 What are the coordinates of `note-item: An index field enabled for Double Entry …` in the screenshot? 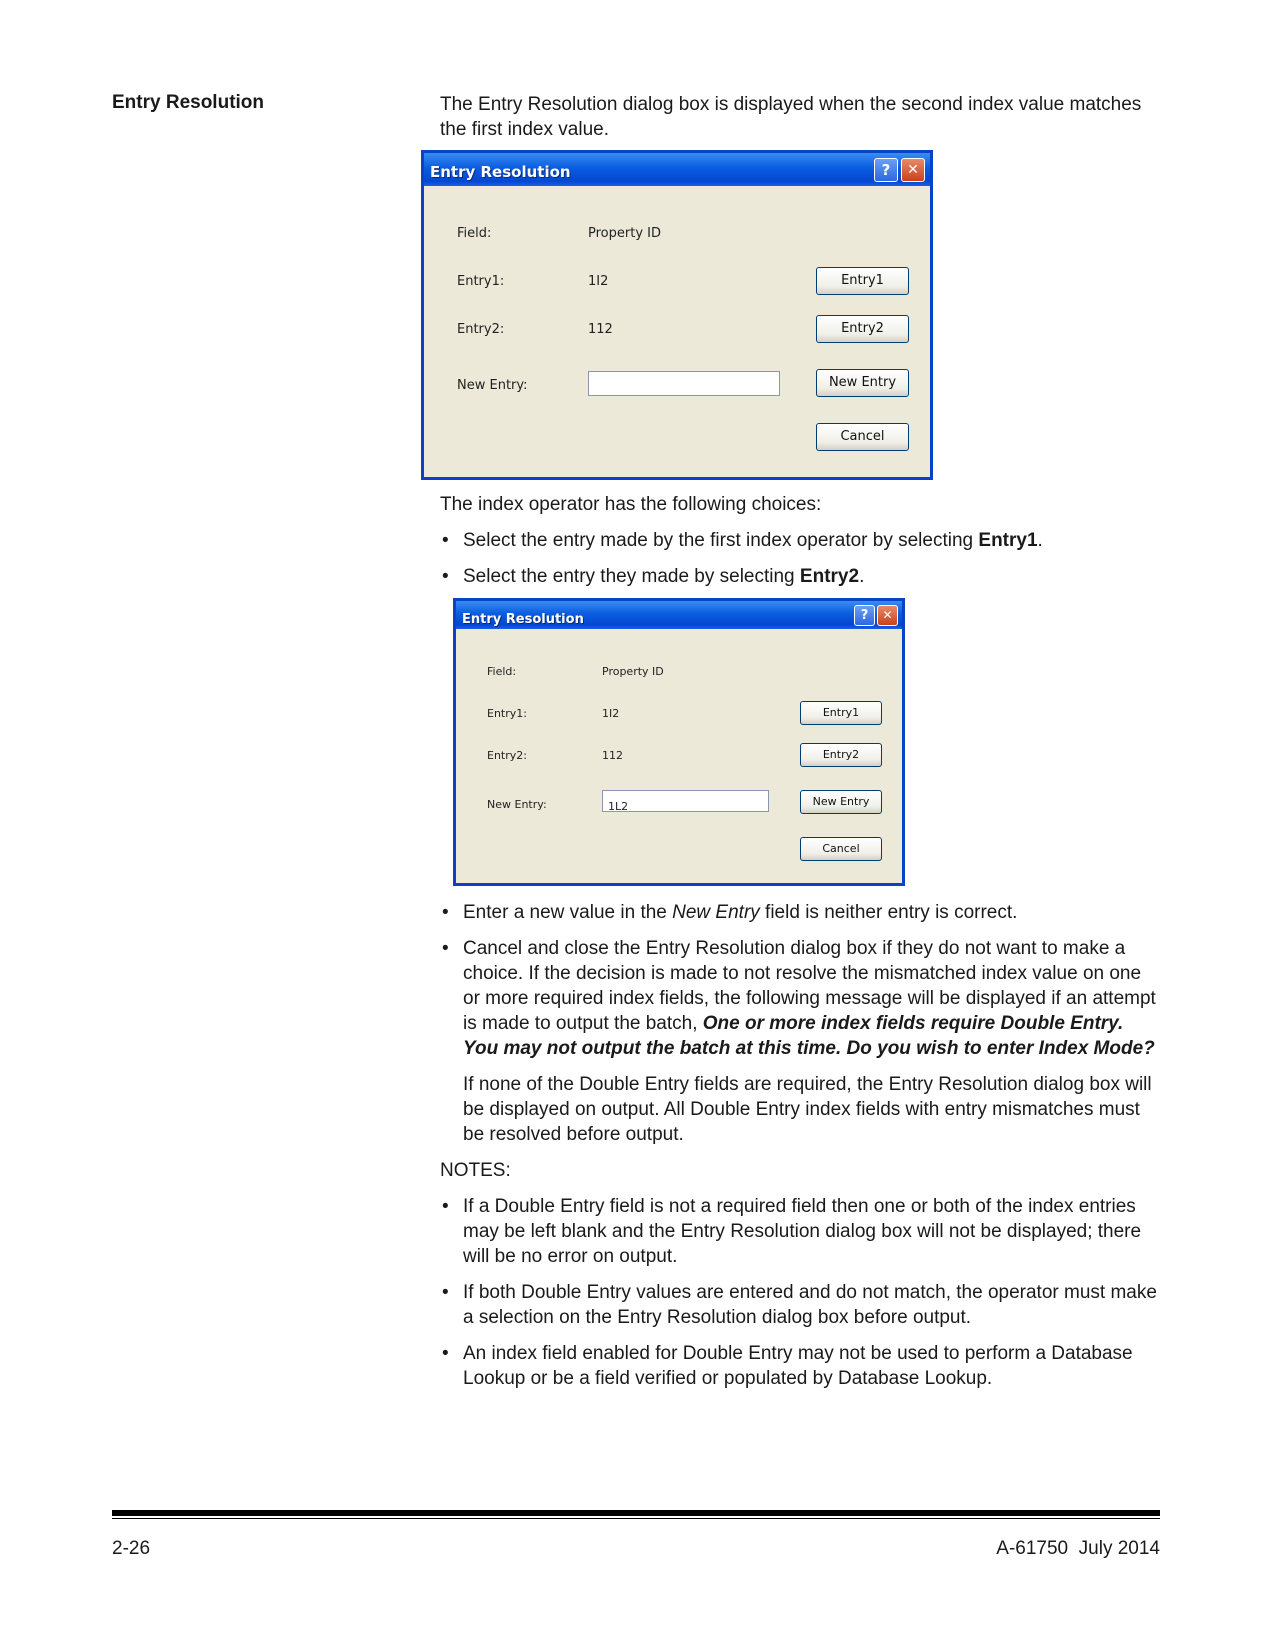 It's located at (800, 1366).